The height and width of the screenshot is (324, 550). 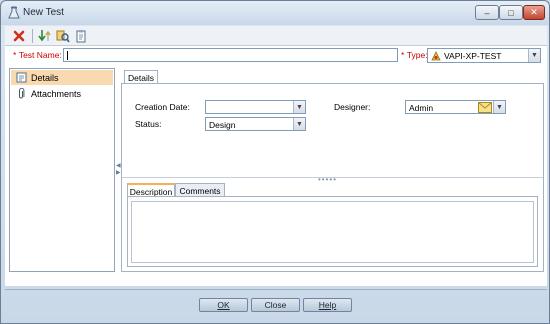 I want to click on paperclip-icon, so click(x=21, y=93).